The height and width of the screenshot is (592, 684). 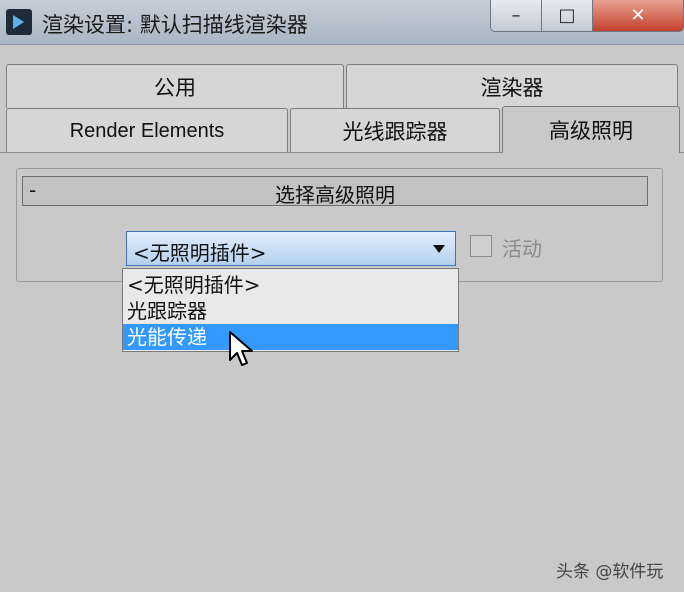 What do you see at coordinates (291, 248) in the screenshot?
I see `lighting-plugin-dropdown: <无照明插件>` at bounding box center [291, 248].